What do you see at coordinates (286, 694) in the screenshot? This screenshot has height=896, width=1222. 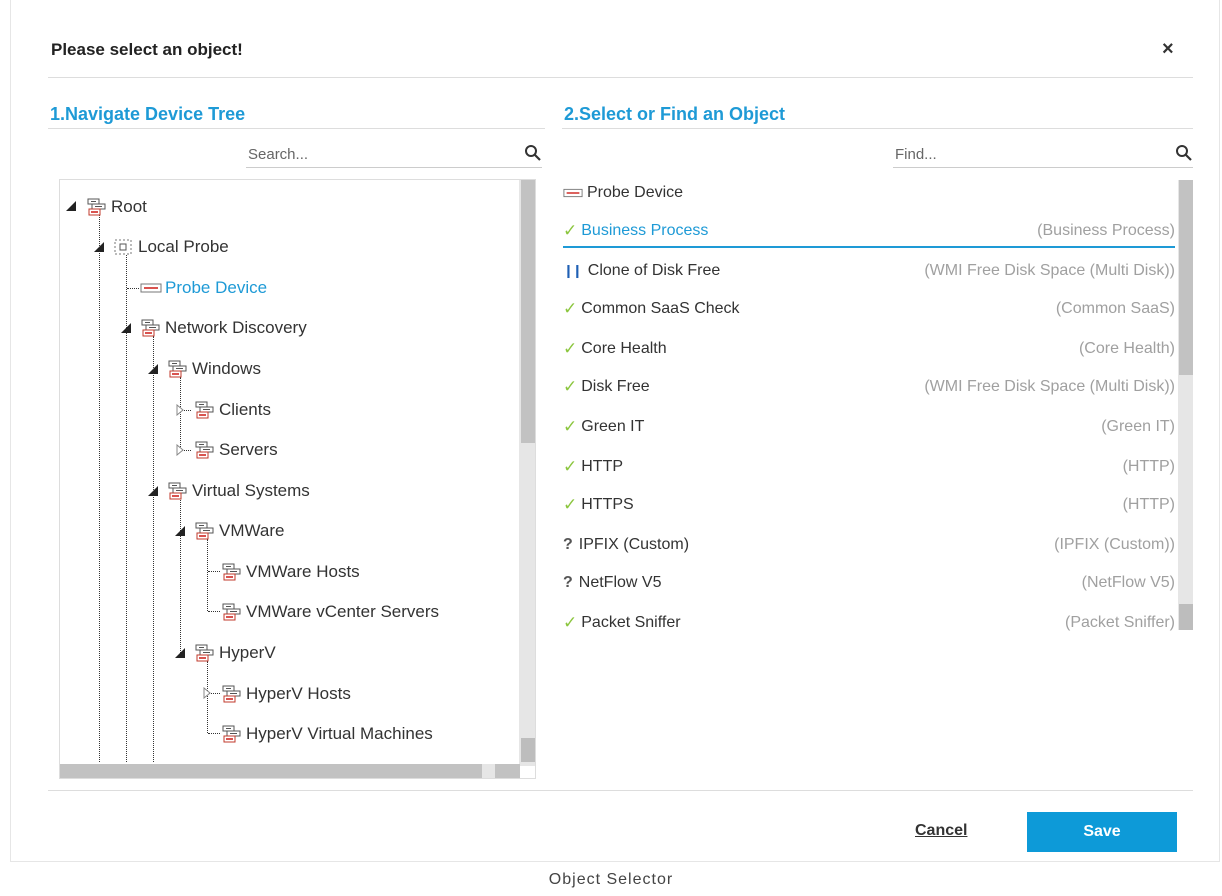 I see `tree-node-hyperv-hosts: HyperV Hosts` at bounding box center [286, 694].